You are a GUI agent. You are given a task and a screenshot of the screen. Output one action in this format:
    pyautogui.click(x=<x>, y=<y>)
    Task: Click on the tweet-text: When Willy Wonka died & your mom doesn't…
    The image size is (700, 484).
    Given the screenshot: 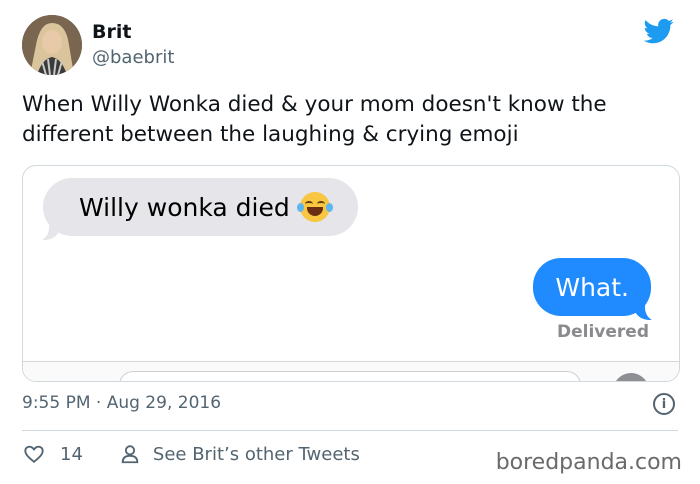 What is the action you would take?
    pyautogui.click(x=314, y=119)
    